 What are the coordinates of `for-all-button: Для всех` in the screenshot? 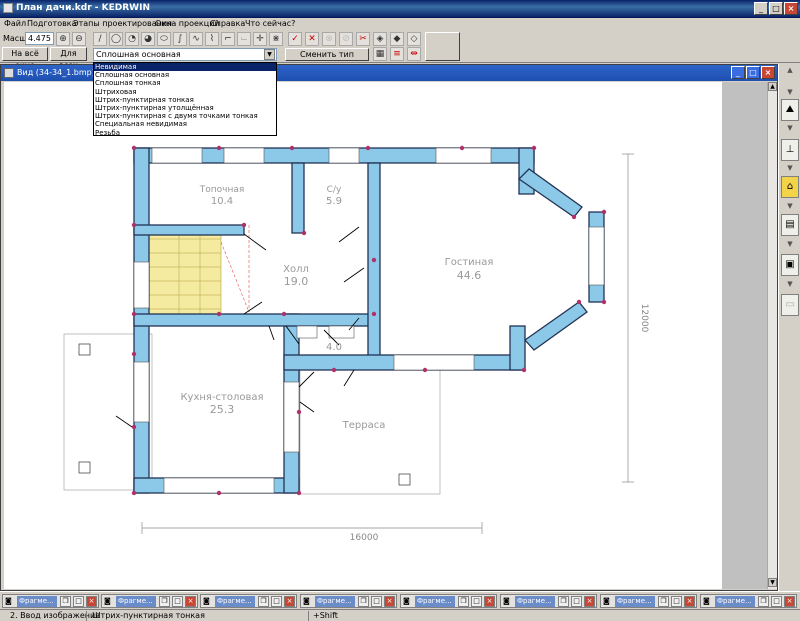 It's located at (68, 58).